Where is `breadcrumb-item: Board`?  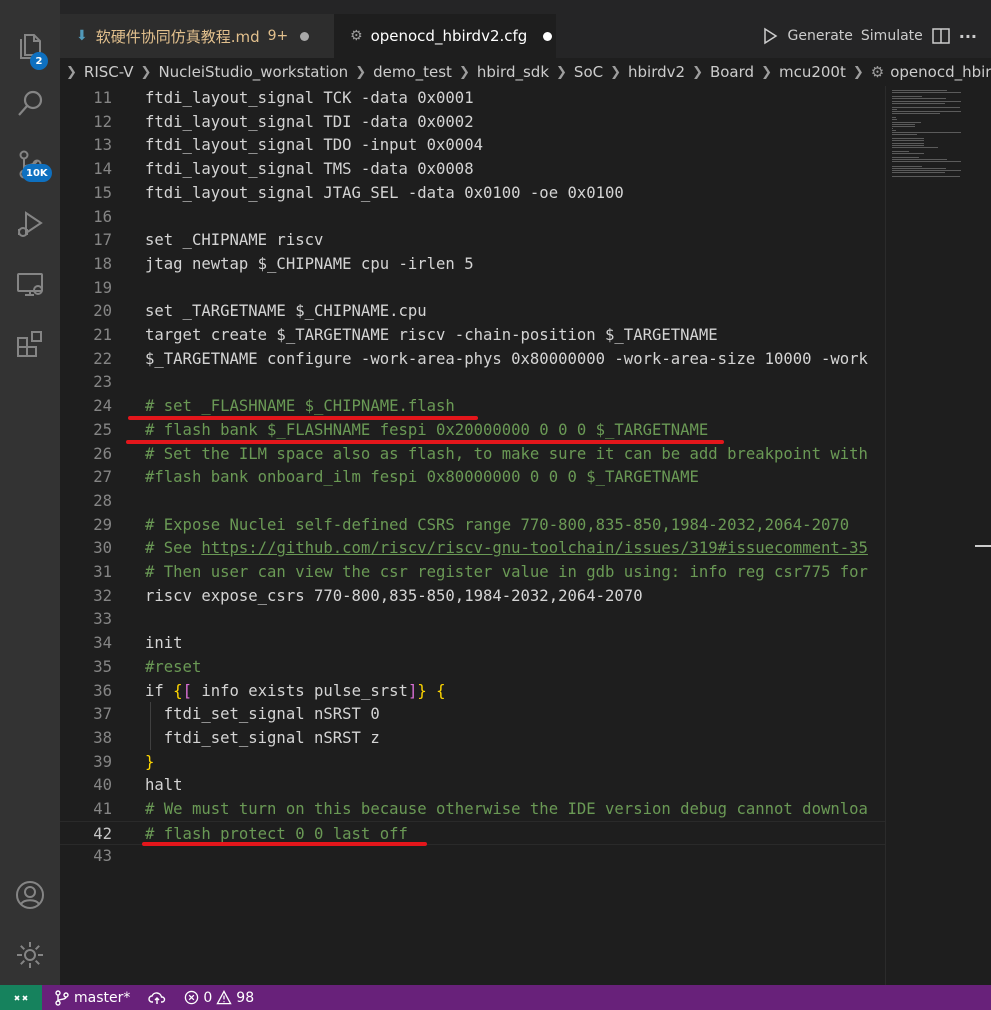
breadcrumb-item: Board is located at coordinates (732, 72).